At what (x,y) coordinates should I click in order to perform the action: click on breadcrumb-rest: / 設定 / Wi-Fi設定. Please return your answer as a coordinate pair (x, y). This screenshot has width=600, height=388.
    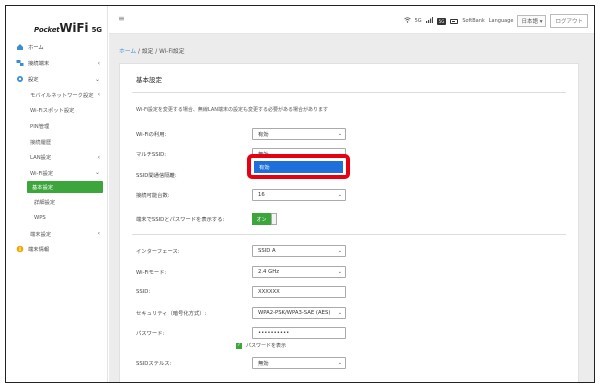
    Looking at the image, I should click on (160, 52).